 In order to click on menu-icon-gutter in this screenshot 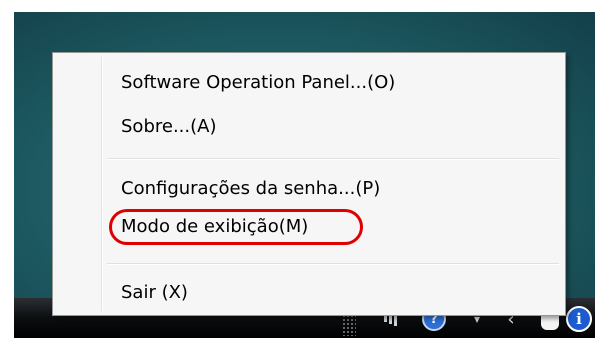, I will do `click(102, 184)`.